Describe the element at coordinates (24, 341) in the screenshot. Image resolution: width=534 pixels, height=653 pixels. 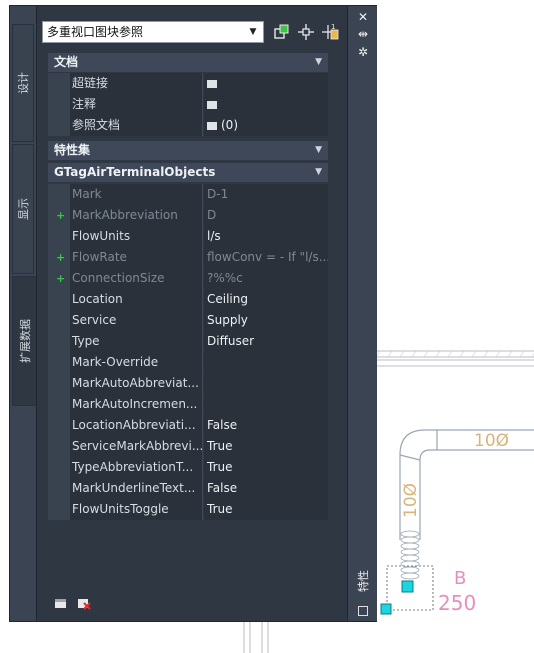
I see `tab-extended-data: 扩展数据` at that location.